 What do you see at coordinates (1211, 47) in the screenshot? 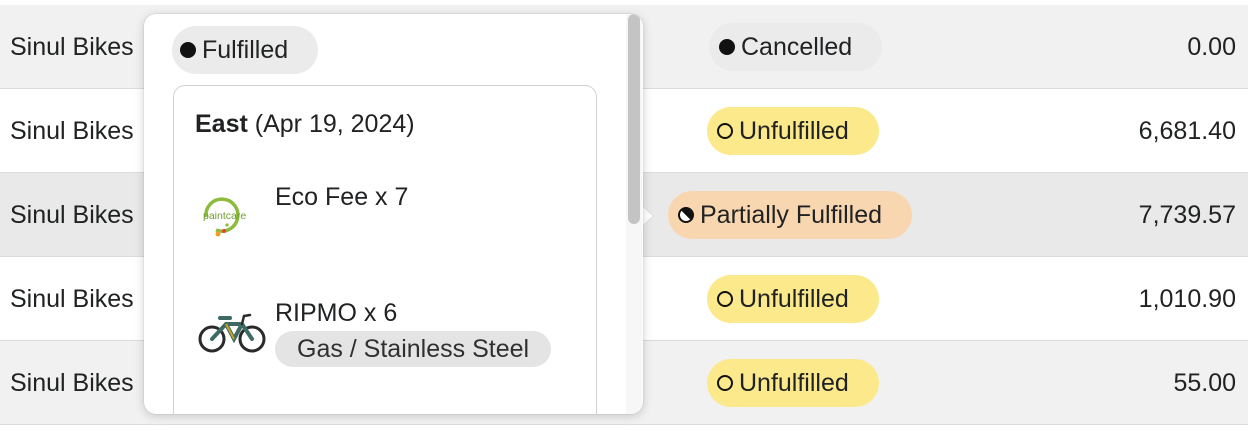
I see `order-total: 0.00` at bounding box center [1211, 47].